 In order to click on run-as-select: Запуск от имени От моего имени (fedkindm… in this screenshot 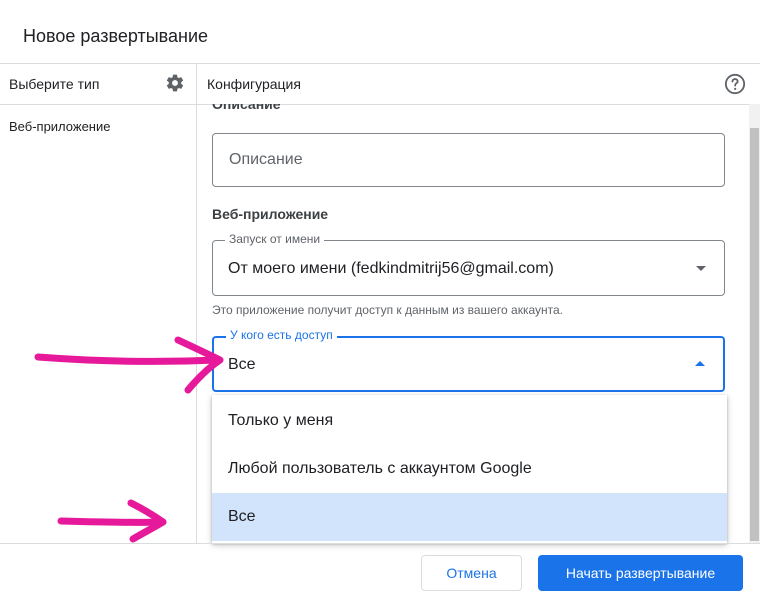, I will do `click(468, 264)`.